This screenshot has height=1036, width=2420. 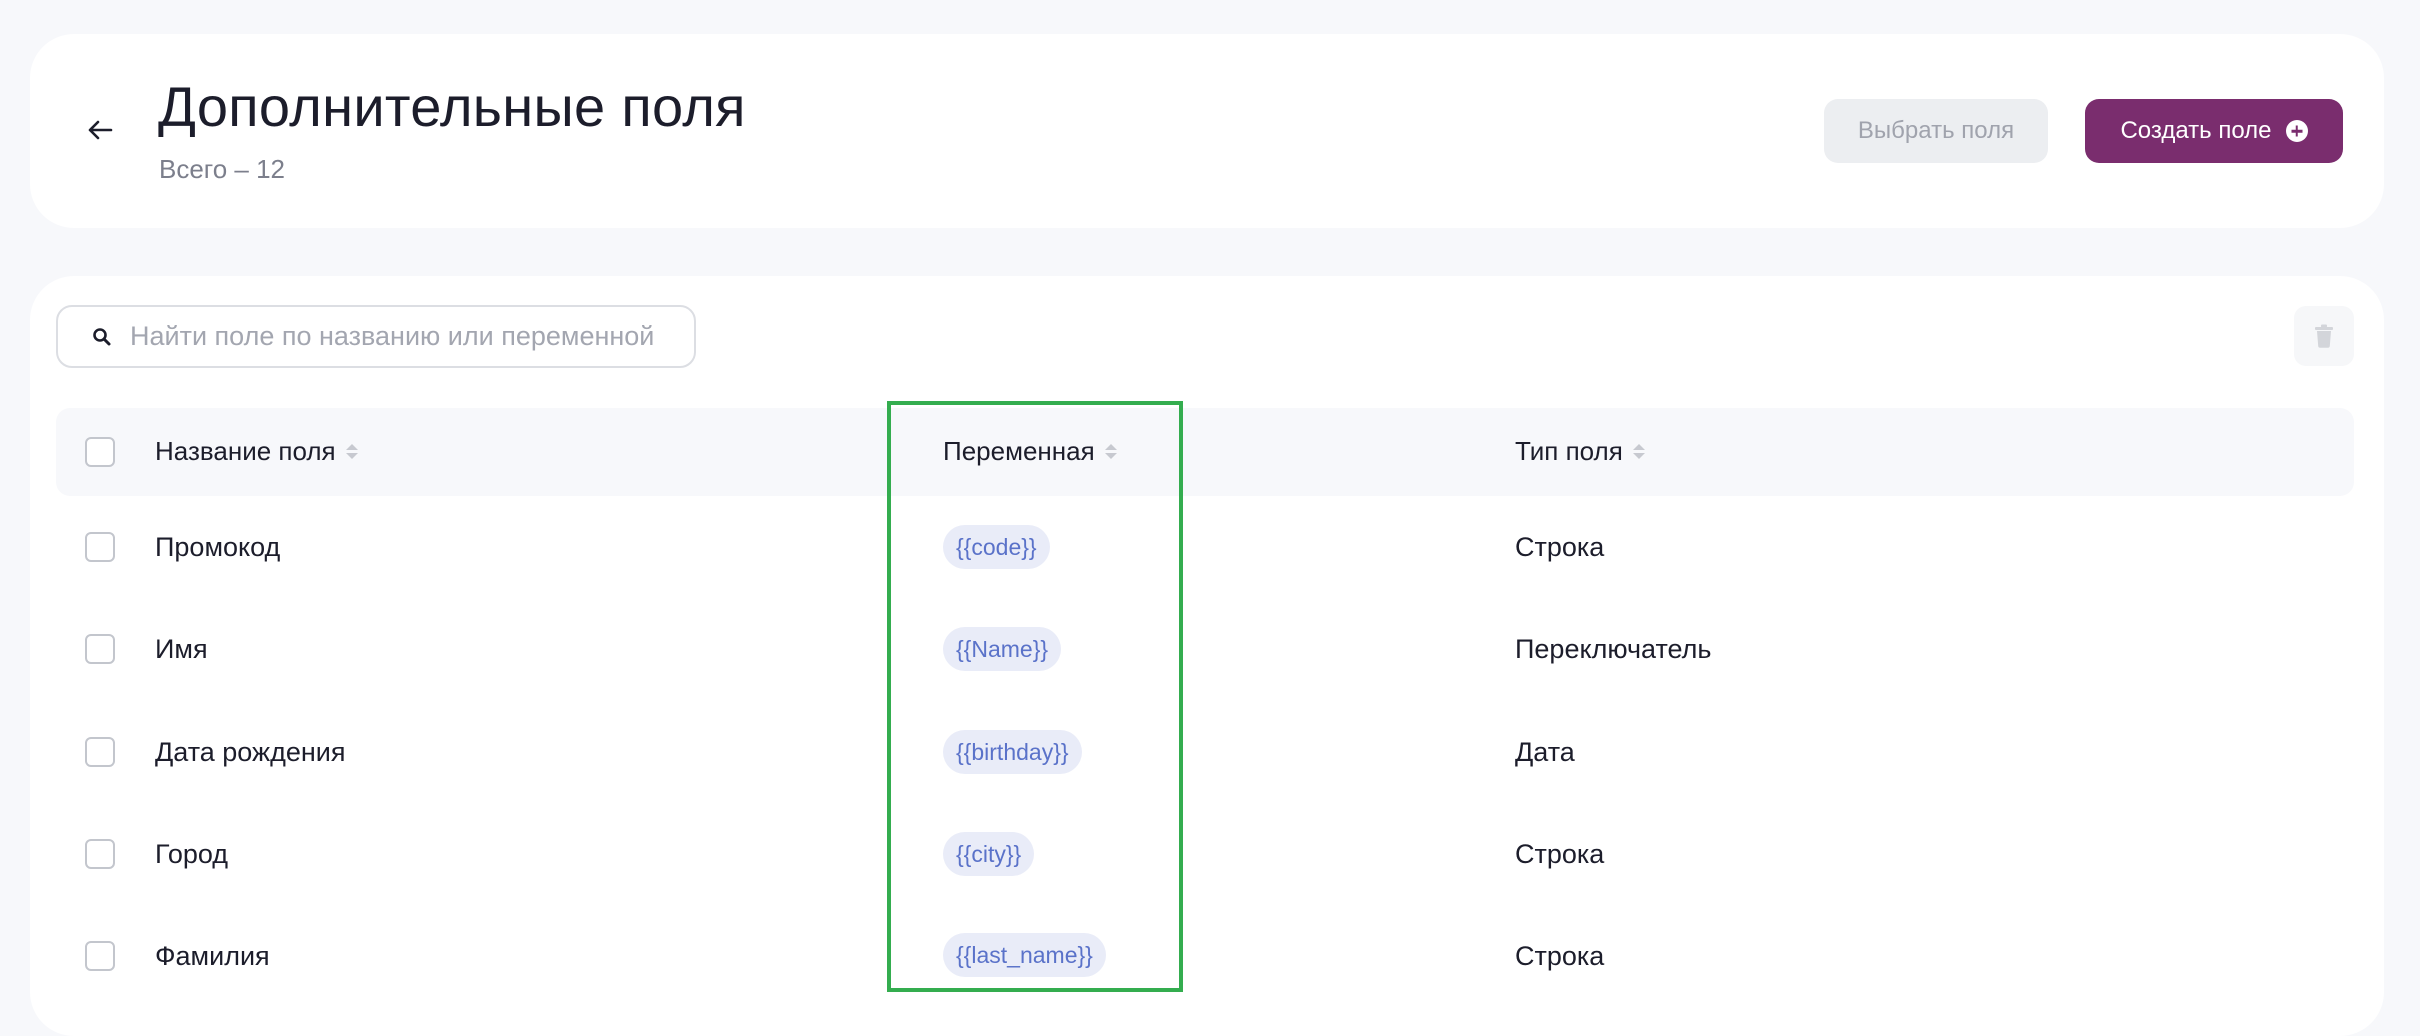 I want to click on column-header-variable: Переменная, so click(x=1030, y=451).